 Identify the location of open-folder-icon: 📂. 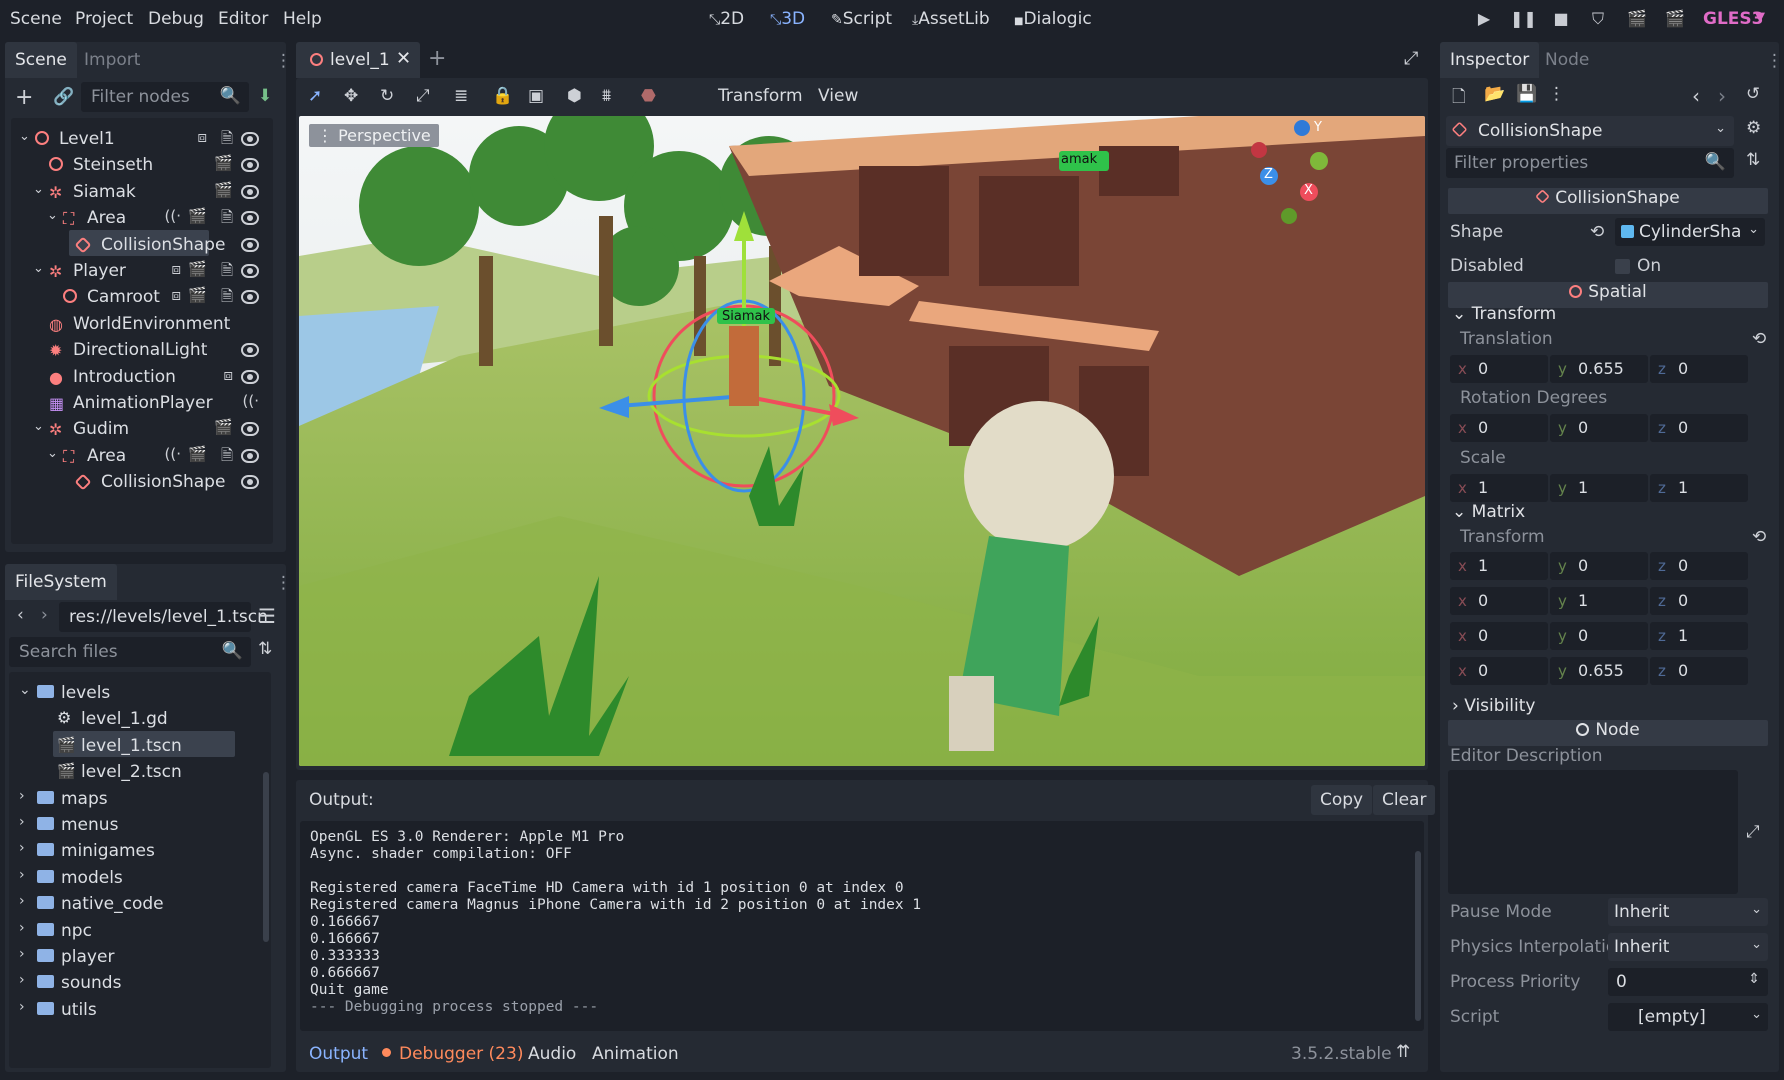
(1494, 94).